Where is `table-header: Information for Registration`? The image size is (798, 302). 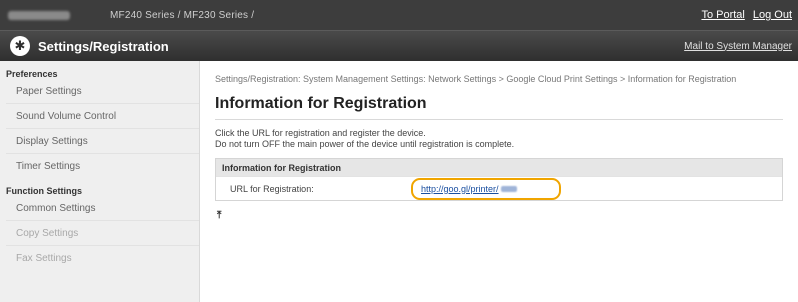 table-header: Information for Registration is located at coordinates (499, 167).